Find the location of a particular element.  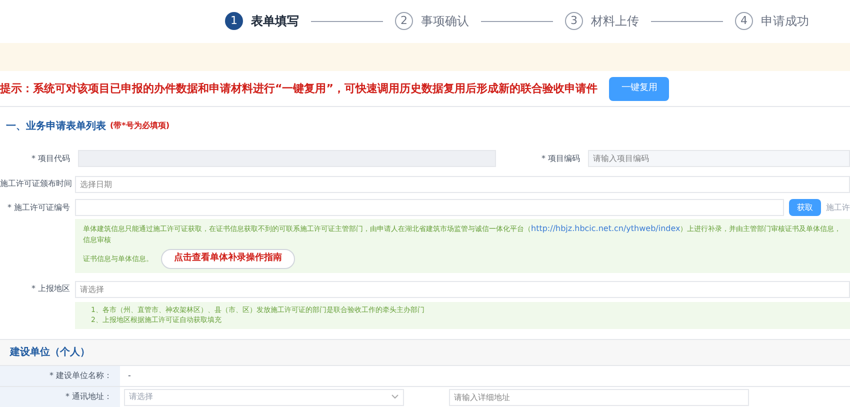

tip-text: 提示：系统可对该项目已申报的办件数据和申请材料进行“一键复用”，可快速调用历史数据复用后形成新的联合验收申请件 is located at coordinates (299, 88).